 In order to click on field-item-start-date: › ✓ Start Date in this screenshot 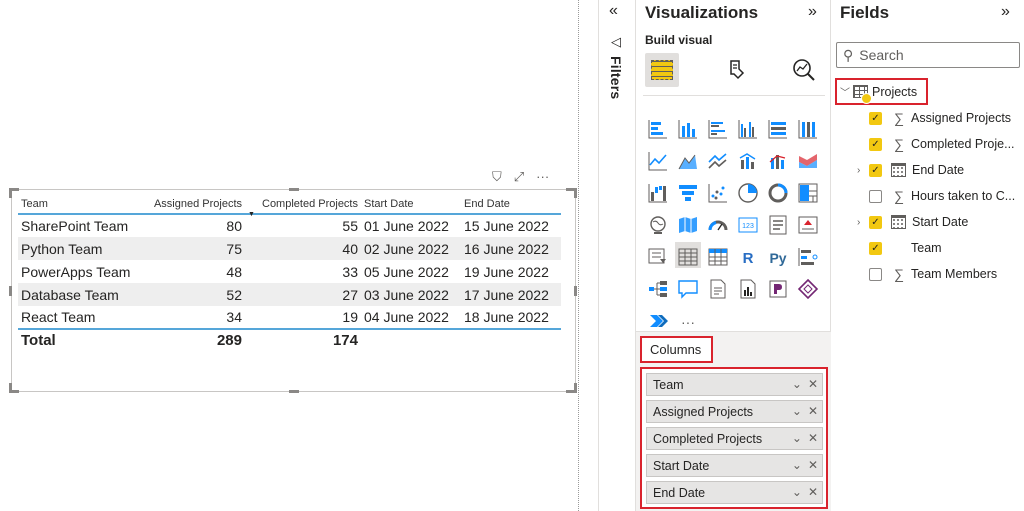, I will do `click(912, 222)`.